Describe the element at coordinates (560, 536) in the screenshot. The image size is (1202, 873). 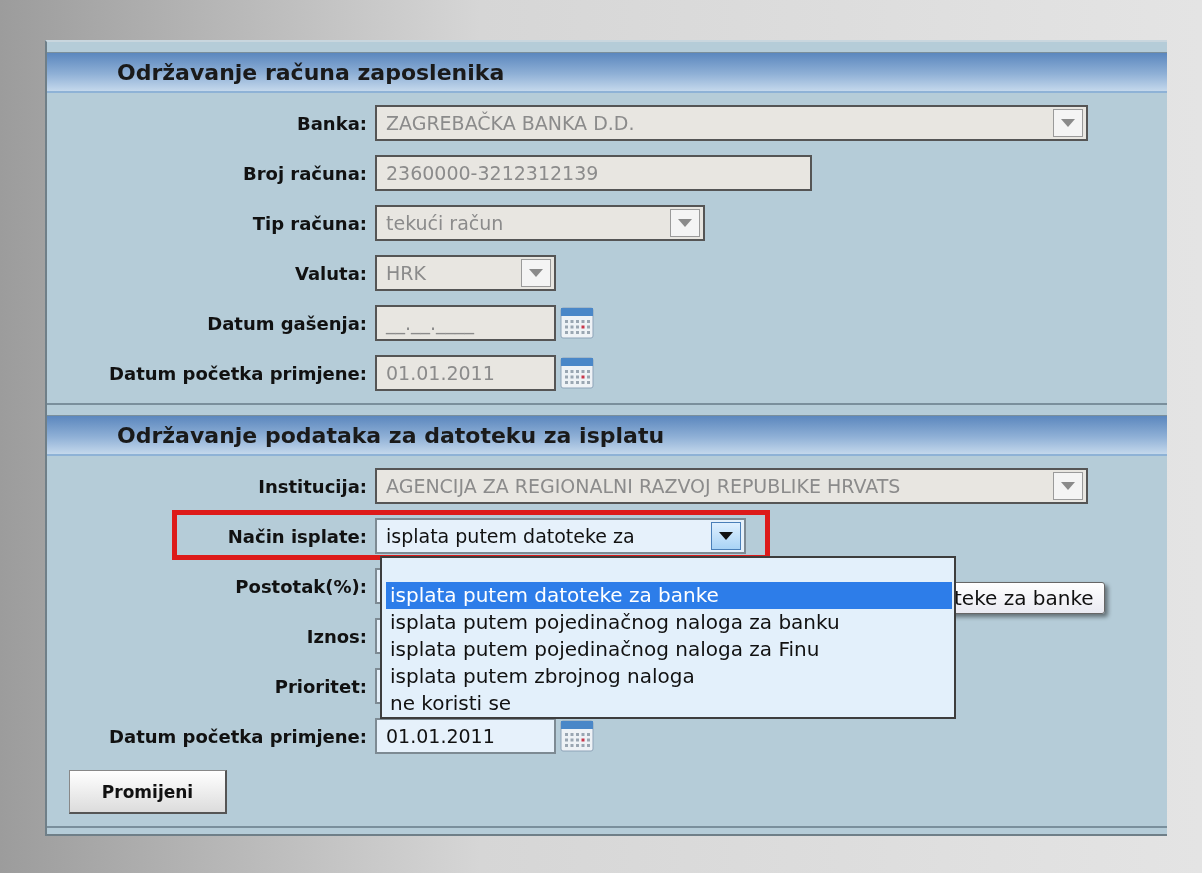
I see `select-field: isplata putem datoteke za` at that location.